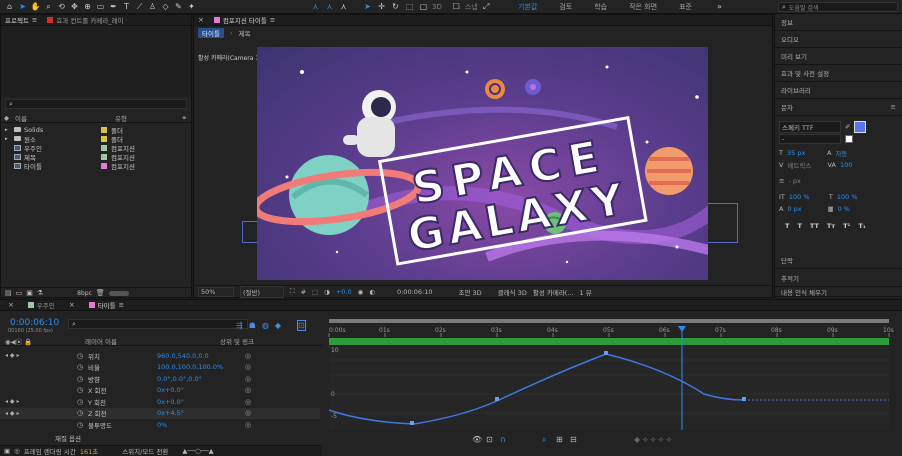 This screenshot has width=902, height=456. Describe the element at coordinates (160, 413) in the screenshot. I see `property-row: ◂ ◆ ▸ ◷ Z 회전 0x+4.5° ◎` at that location.